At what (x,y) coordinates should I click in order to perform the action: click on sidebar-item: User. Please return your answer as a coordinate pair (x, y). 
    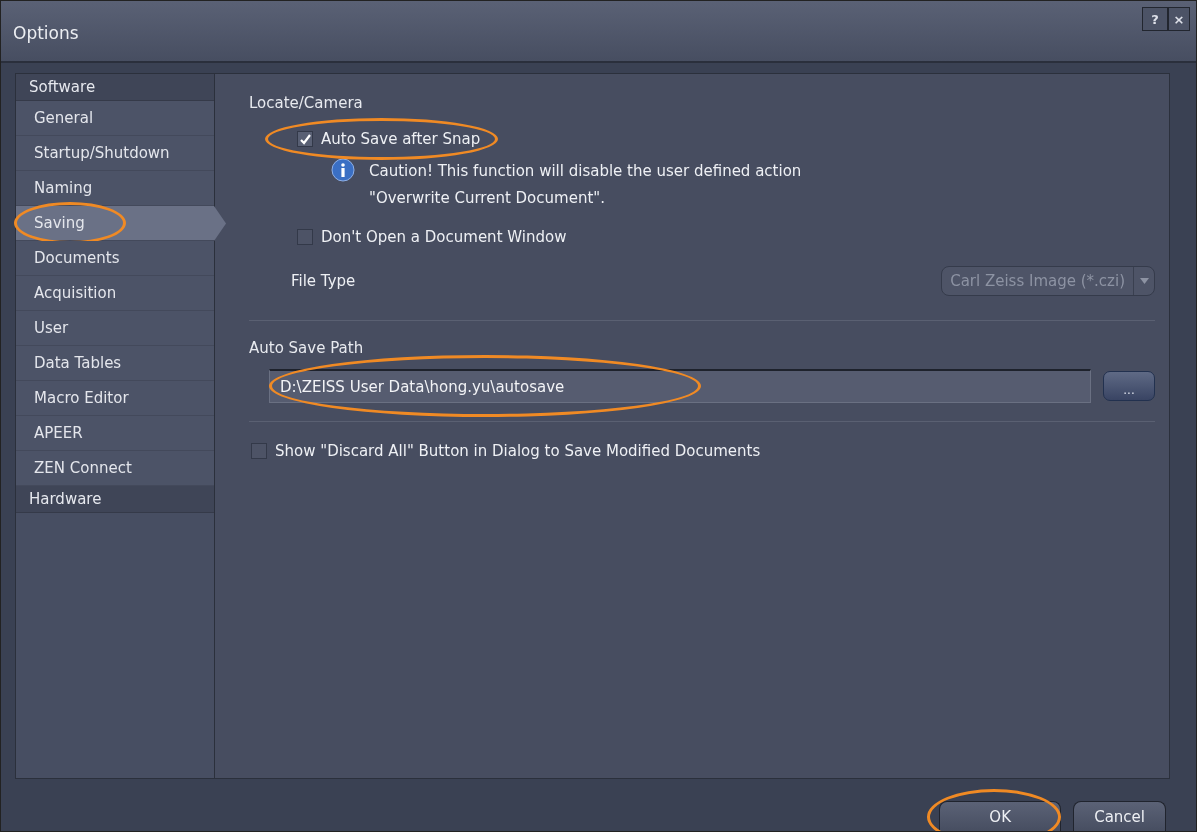
    Looking at the image, I should click on (115, 328).